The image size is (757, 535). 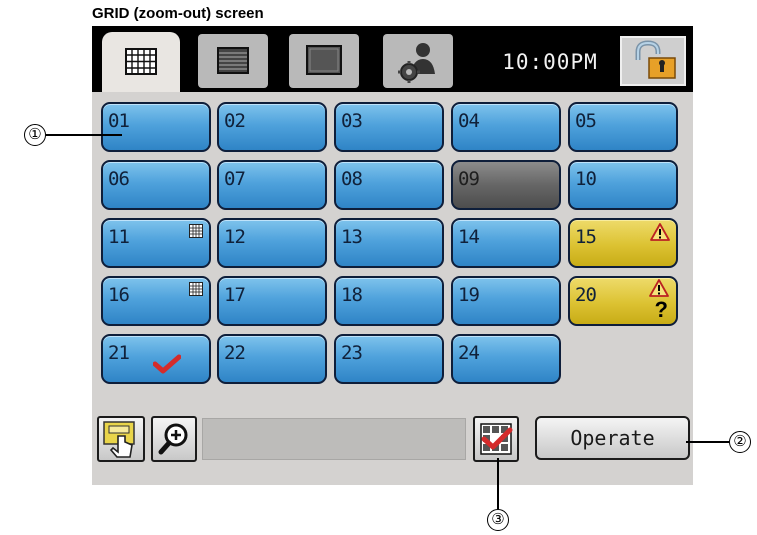 I want to click on cell-label: 15, so click(x=586, y=237).